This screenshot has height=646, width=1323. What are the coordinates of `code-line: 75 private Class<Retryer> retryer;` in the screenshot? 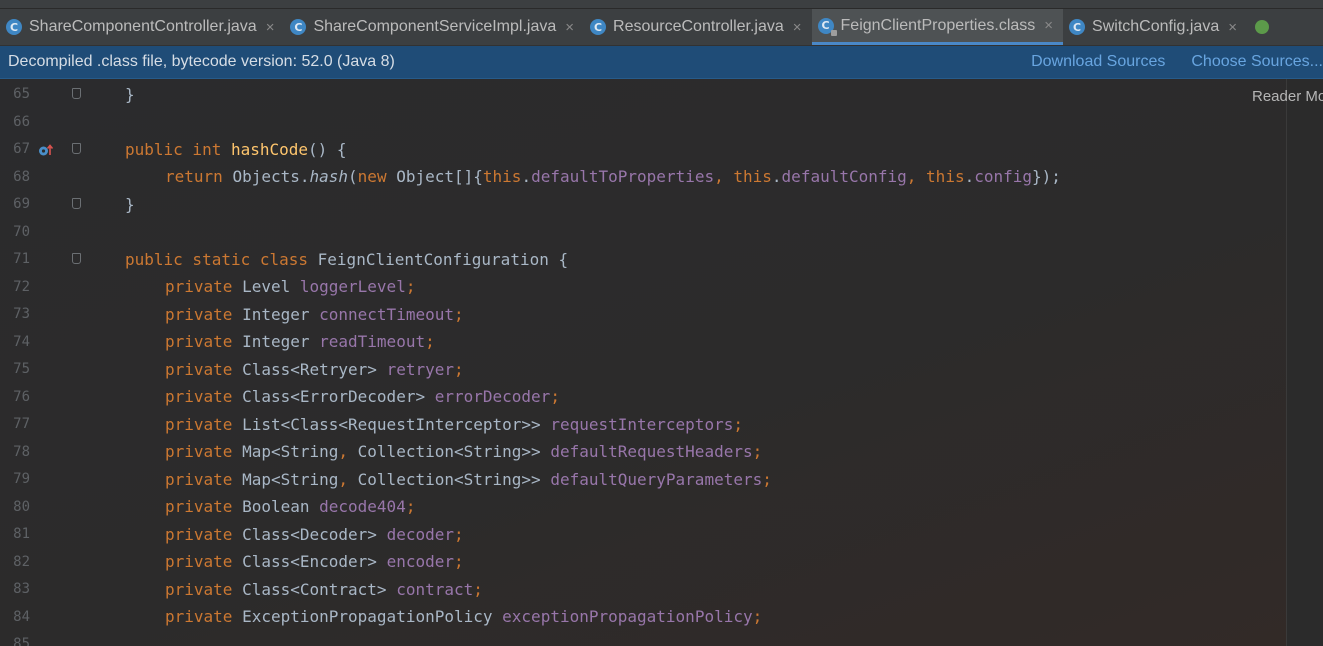 It's located at (643, 370).